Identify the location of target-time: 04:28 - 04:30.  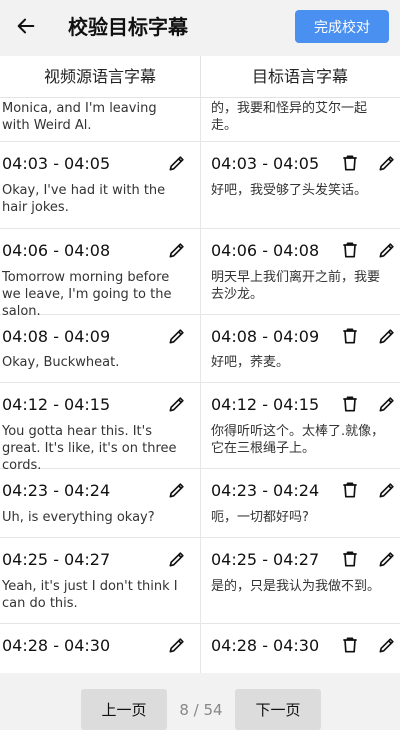
(265, 645).